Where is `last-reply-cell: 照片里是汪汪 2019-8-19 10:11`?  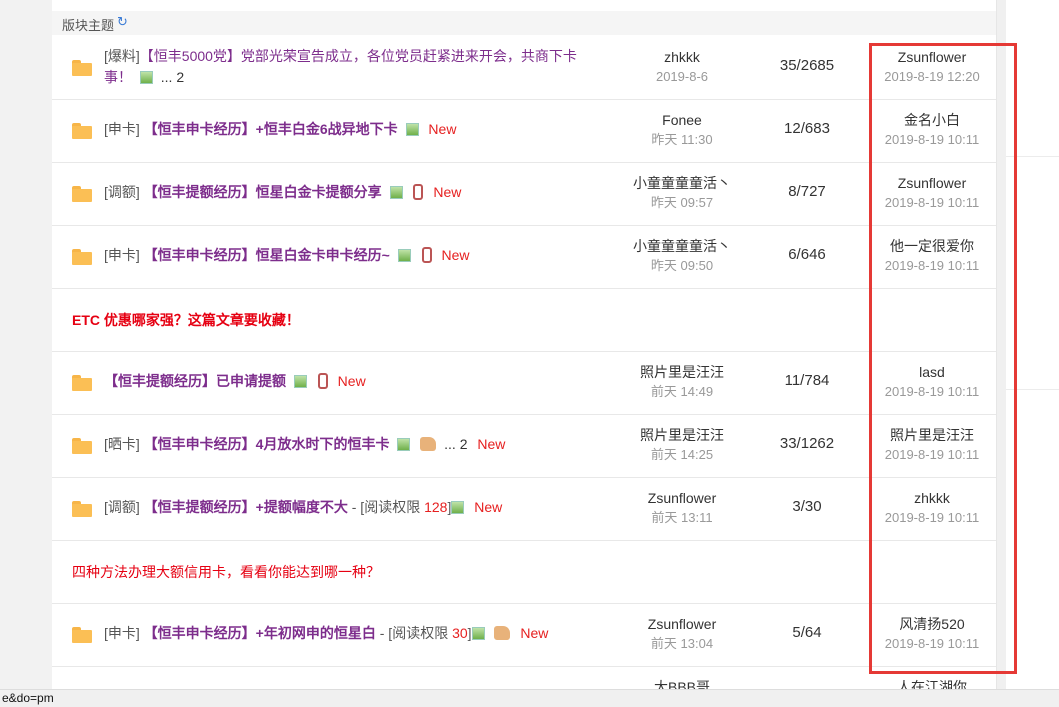
last-reply-cell: 照片里是汪汪 2019-8-19 10:11 is located at coordinates (929, 445).